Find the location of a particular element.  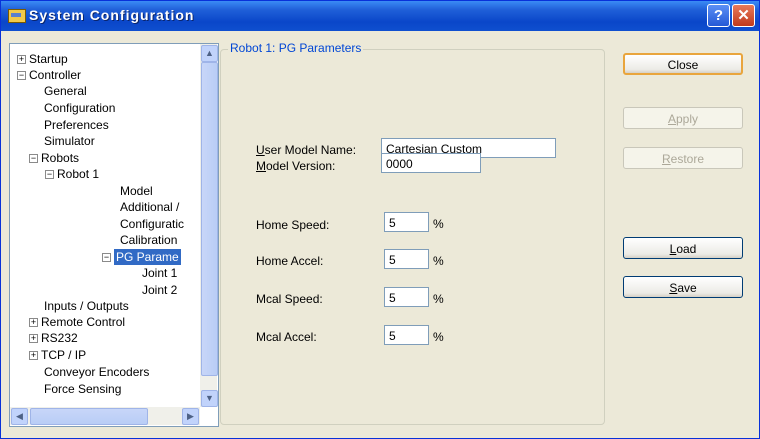

horizontal-scroll-thumb is located at coordinates (89, 416).